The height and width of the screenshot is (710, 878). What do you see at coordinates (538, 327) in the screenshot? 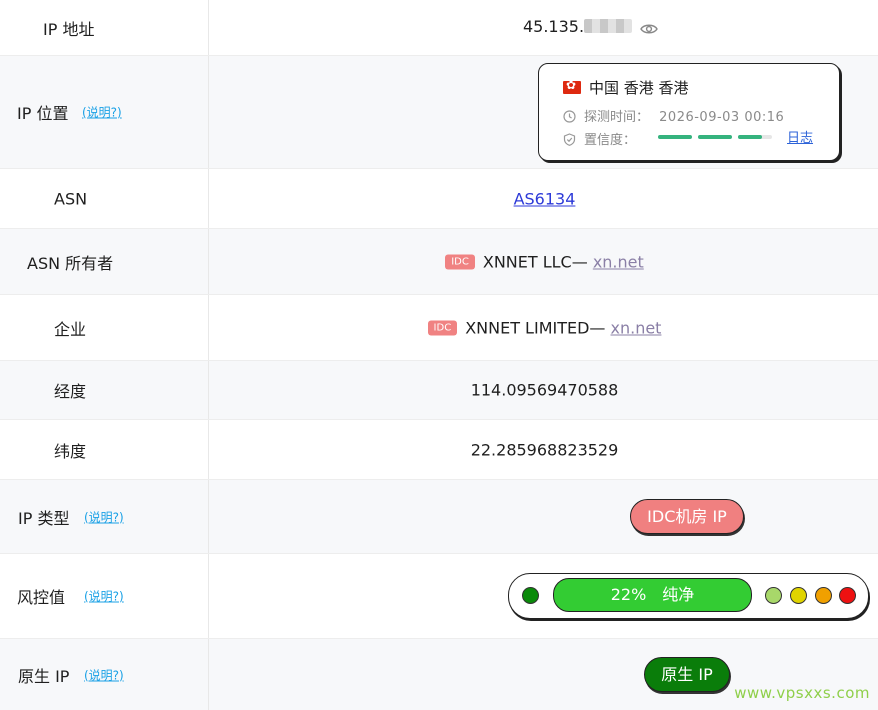
I see `company-name: XNNET LIMITED—` at bounding box center [538, 327].